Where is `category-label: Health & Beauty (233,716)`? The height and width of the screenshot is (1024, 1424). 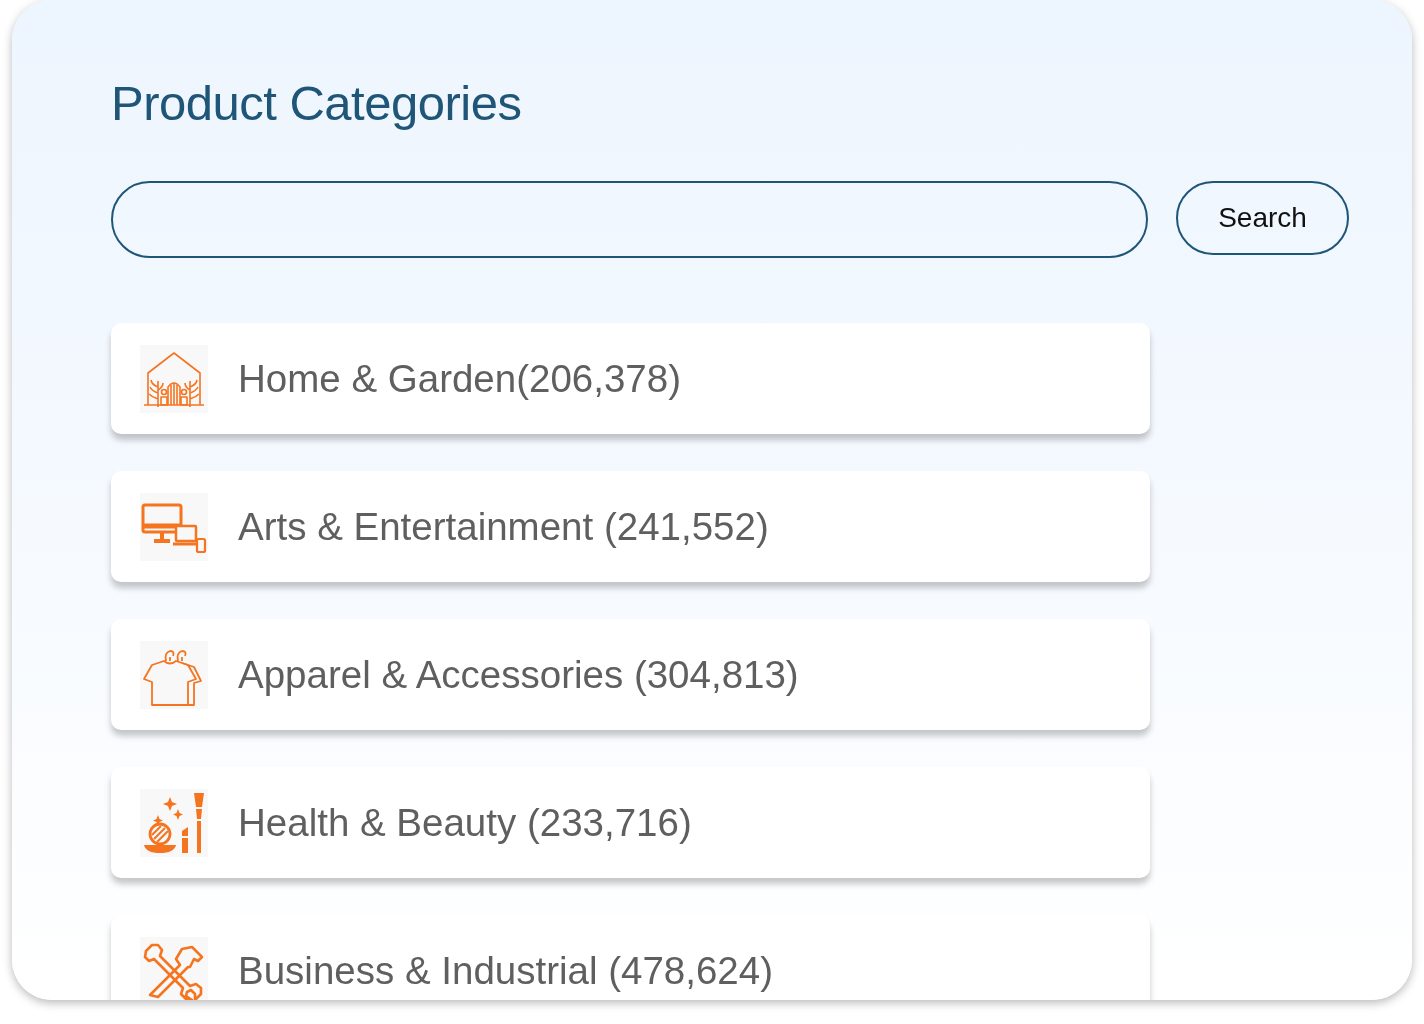
category-label: Health & Beauty (233,716) is located at coordinates (465, 822).